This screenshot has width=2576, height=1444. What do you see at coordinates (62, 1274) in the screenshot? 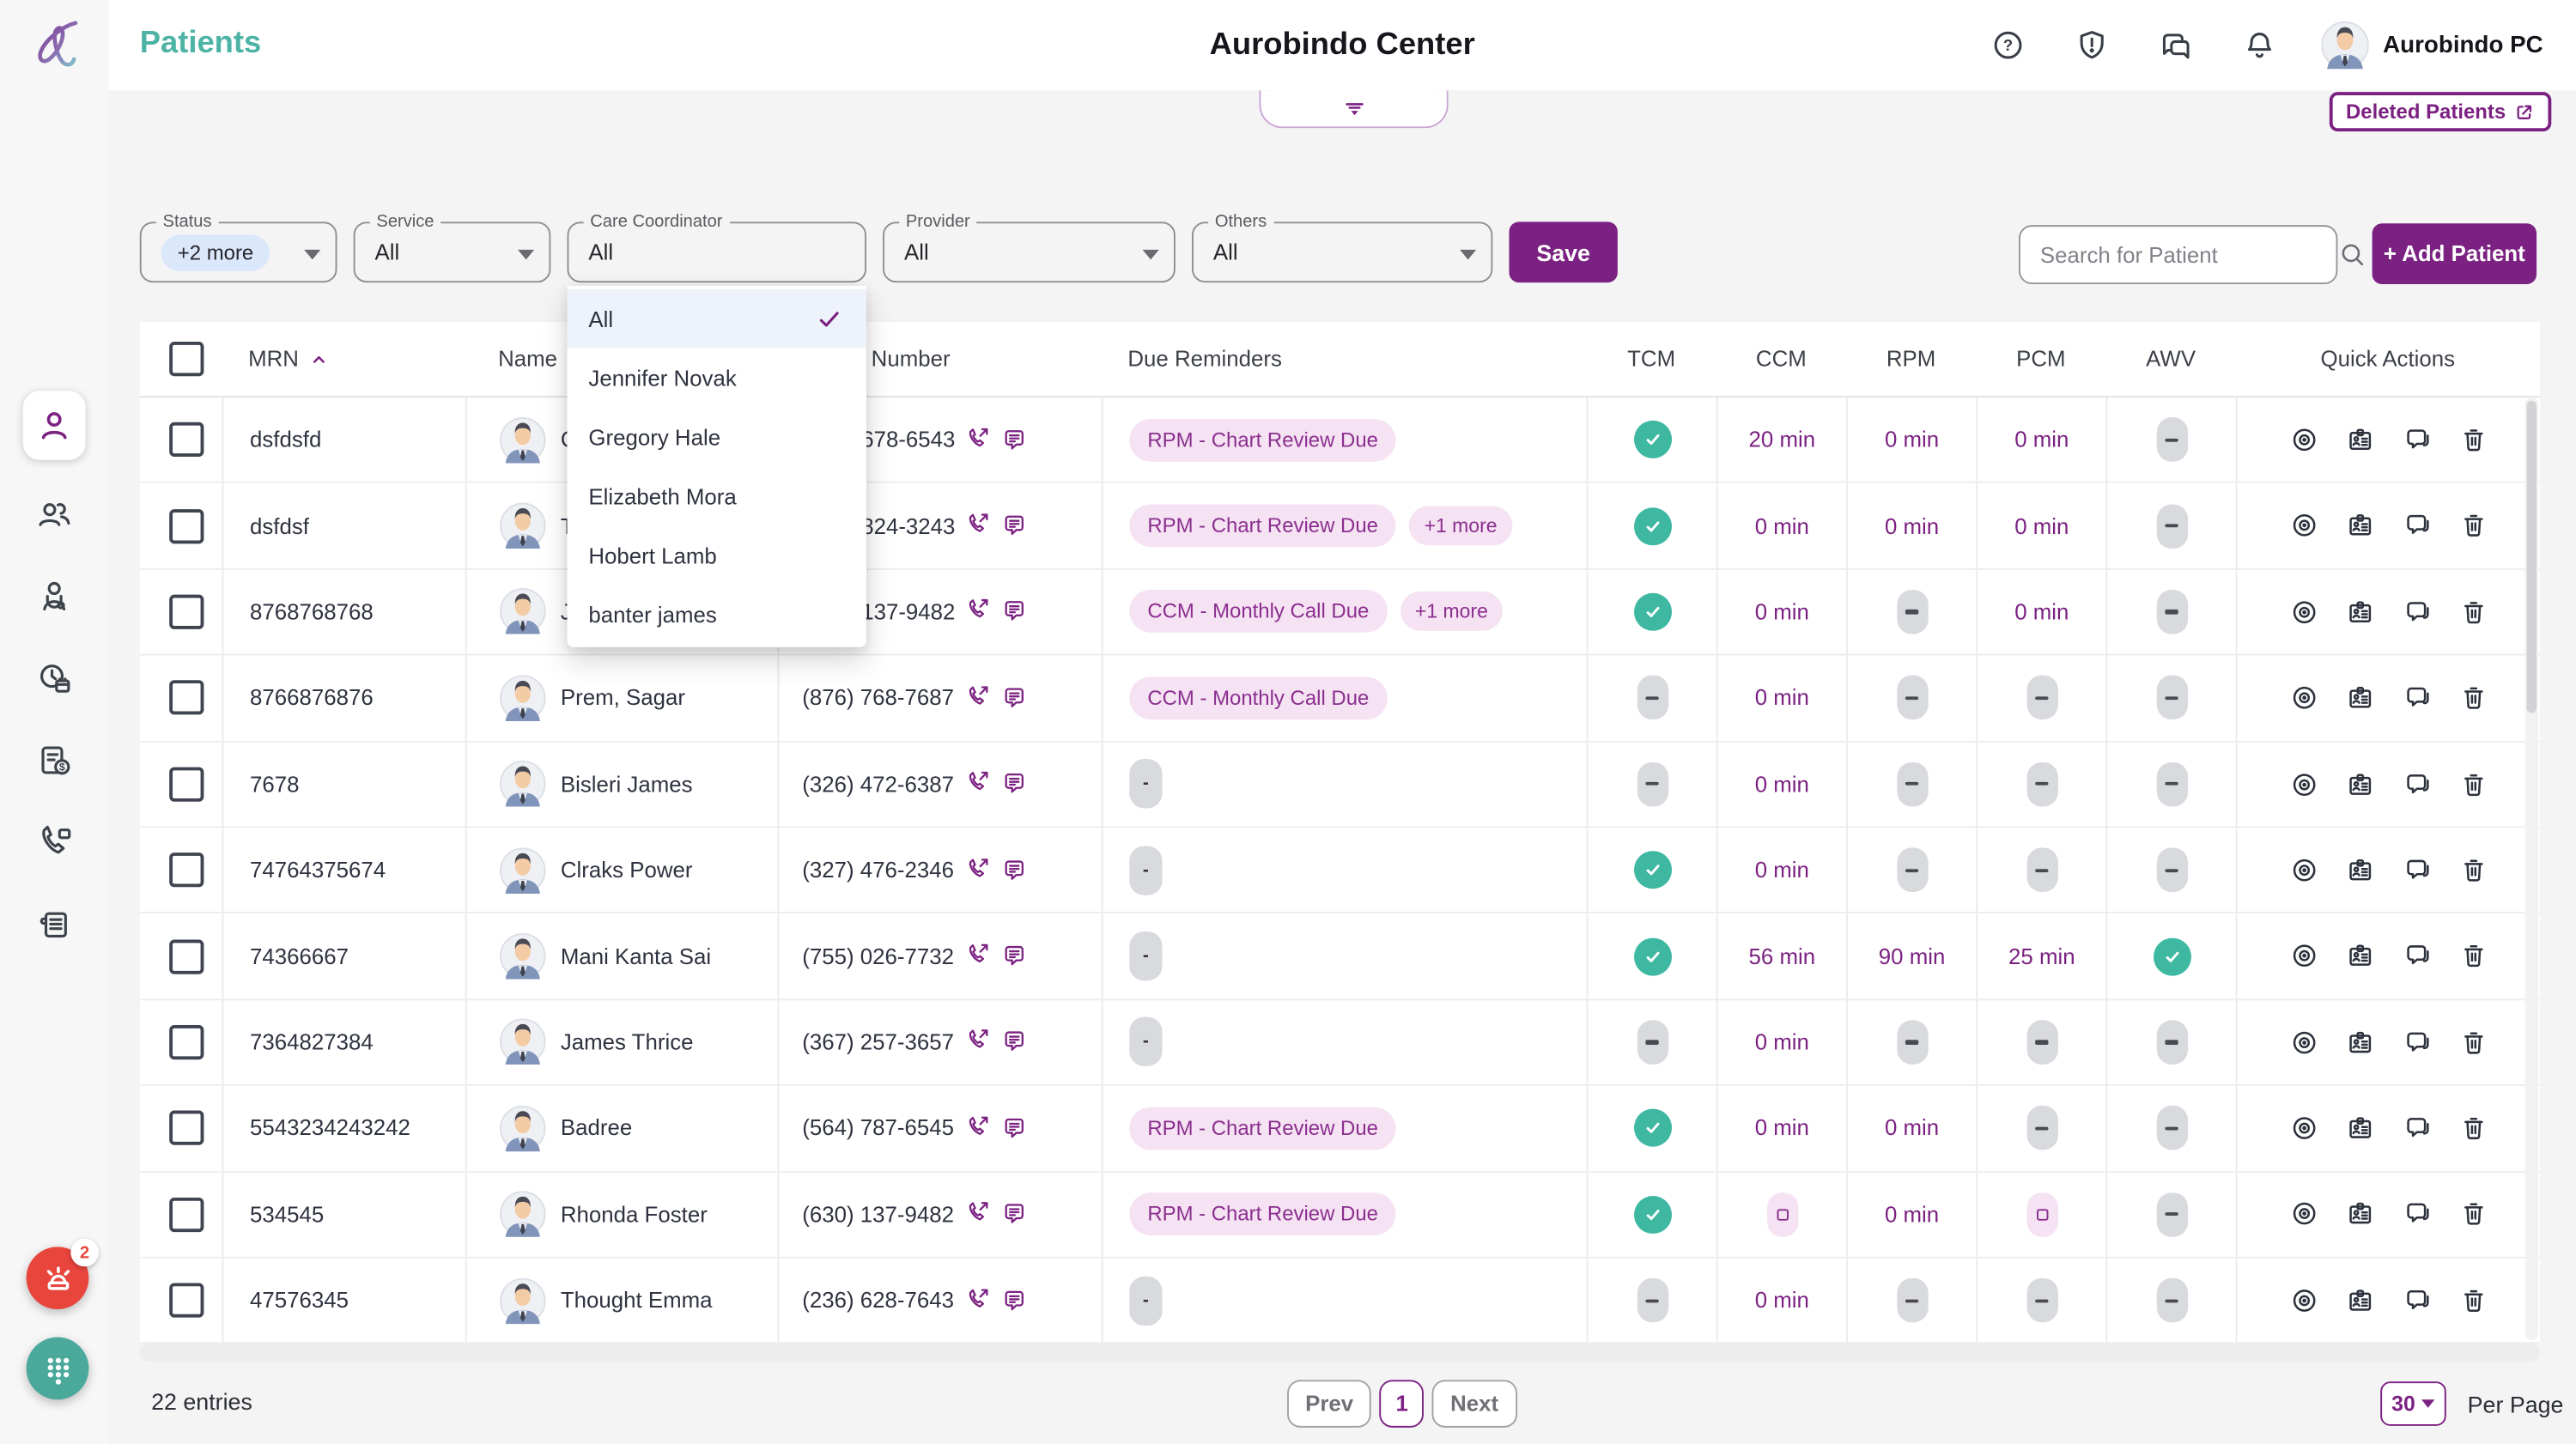
I see `alerts-button: 2` at bounding box center [62, 1274].